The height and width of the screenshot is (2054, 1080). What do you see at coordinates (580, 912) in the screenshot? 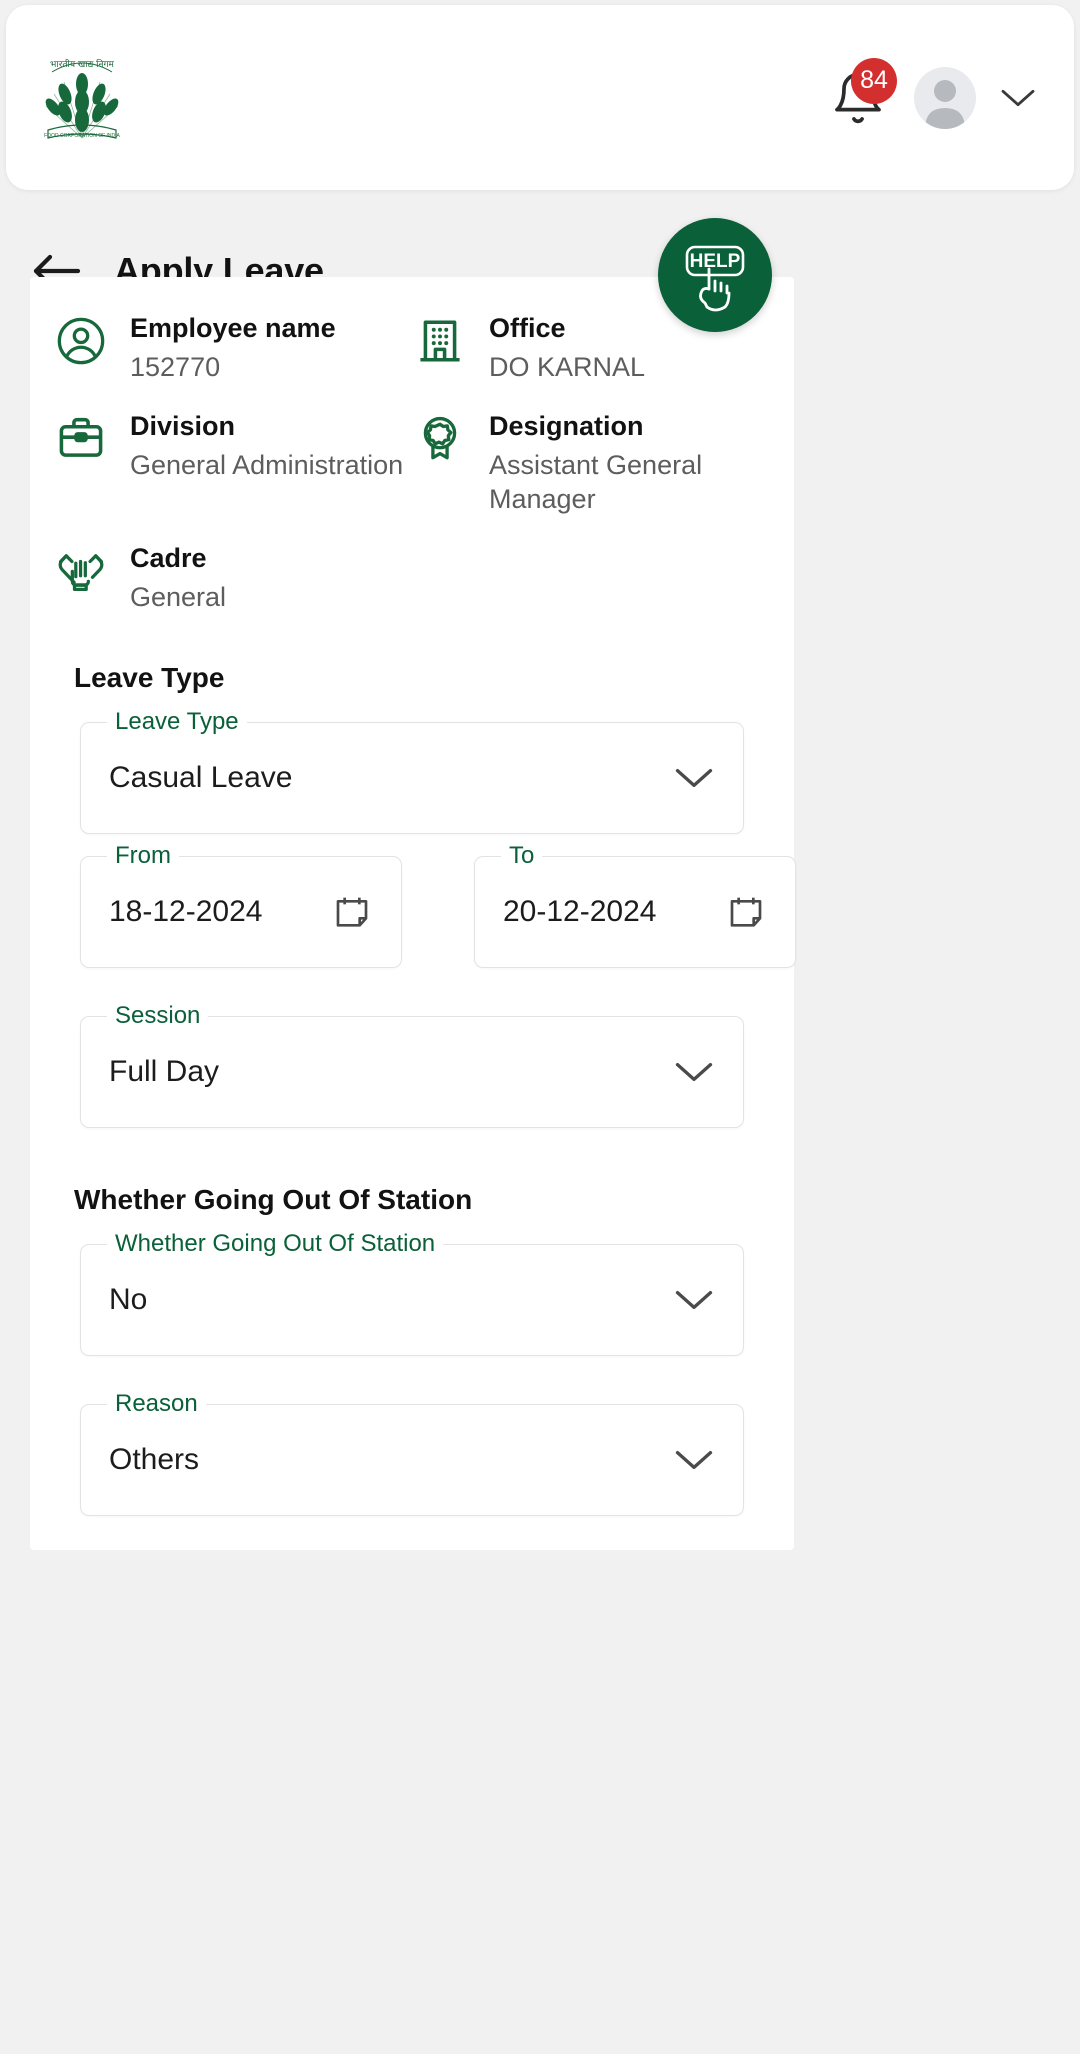
I see `to-date-value: 20-12-2024` at bounding box center [580, 912].